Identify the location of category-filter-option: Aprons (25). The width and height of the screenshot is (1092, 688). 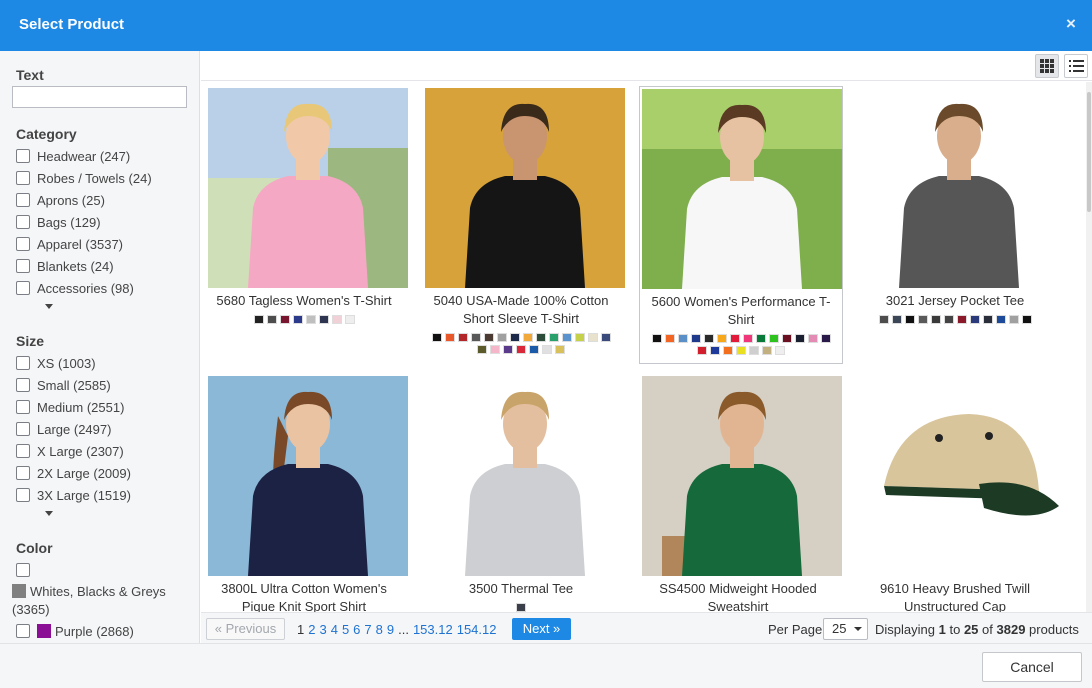
(60, 200).